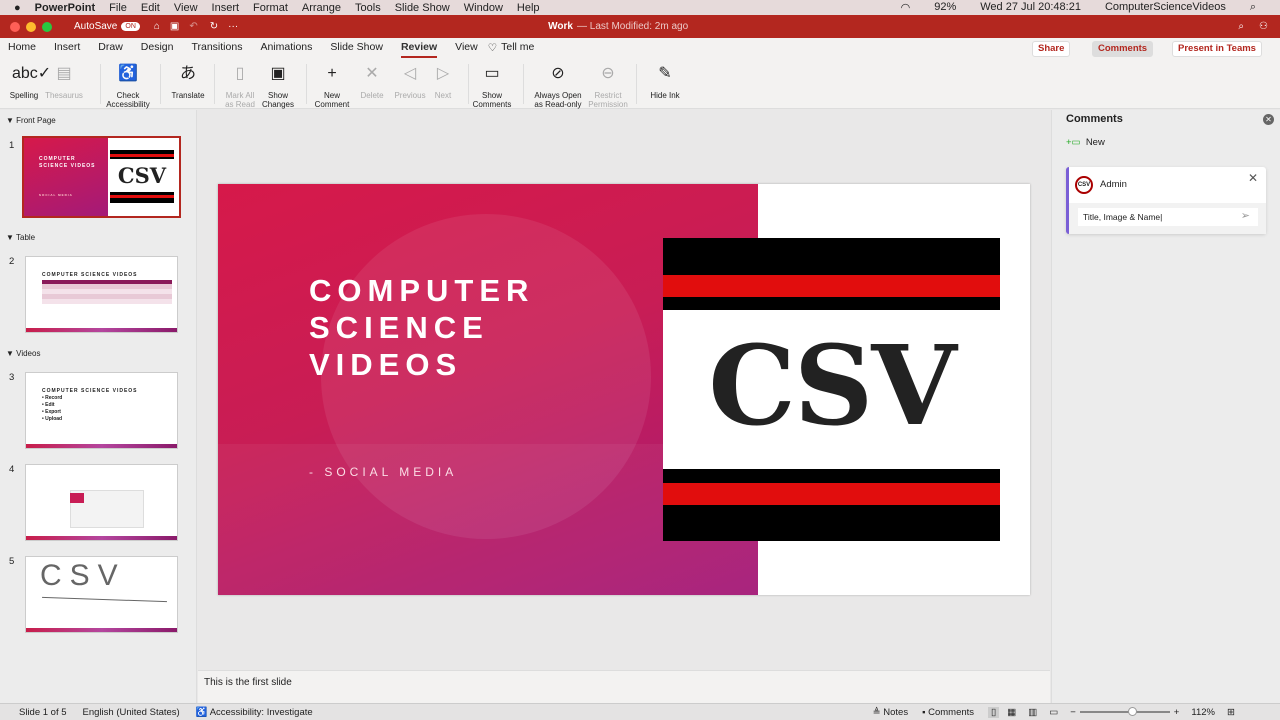  What do you see at coordinates (32, 73) in the screenshot?
I see `spelling-icon: abc✓` at bounding box center [32, 73].